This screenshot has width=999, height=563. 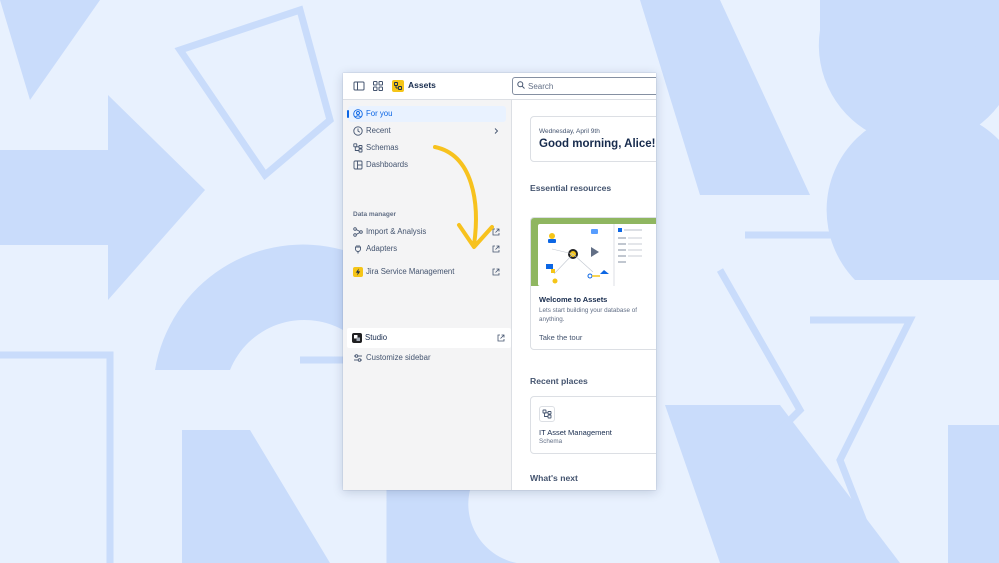 I want to click on illustration-panel, so click(x=597, y=255).